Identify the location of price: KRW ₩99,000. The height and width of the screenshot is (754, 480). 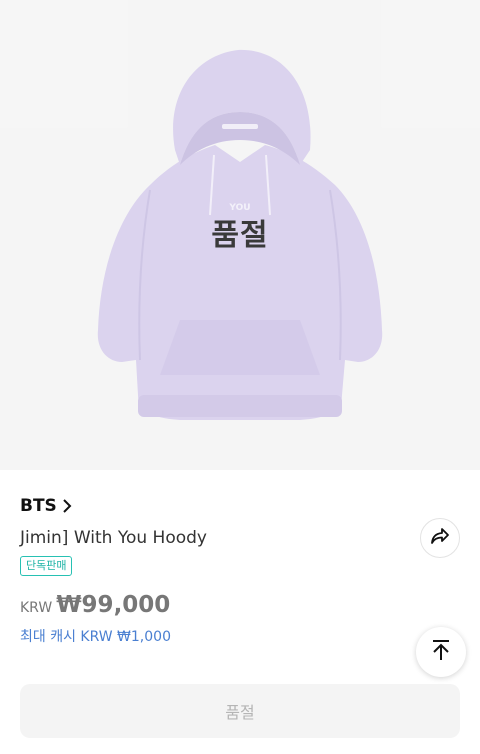
(95, 605).